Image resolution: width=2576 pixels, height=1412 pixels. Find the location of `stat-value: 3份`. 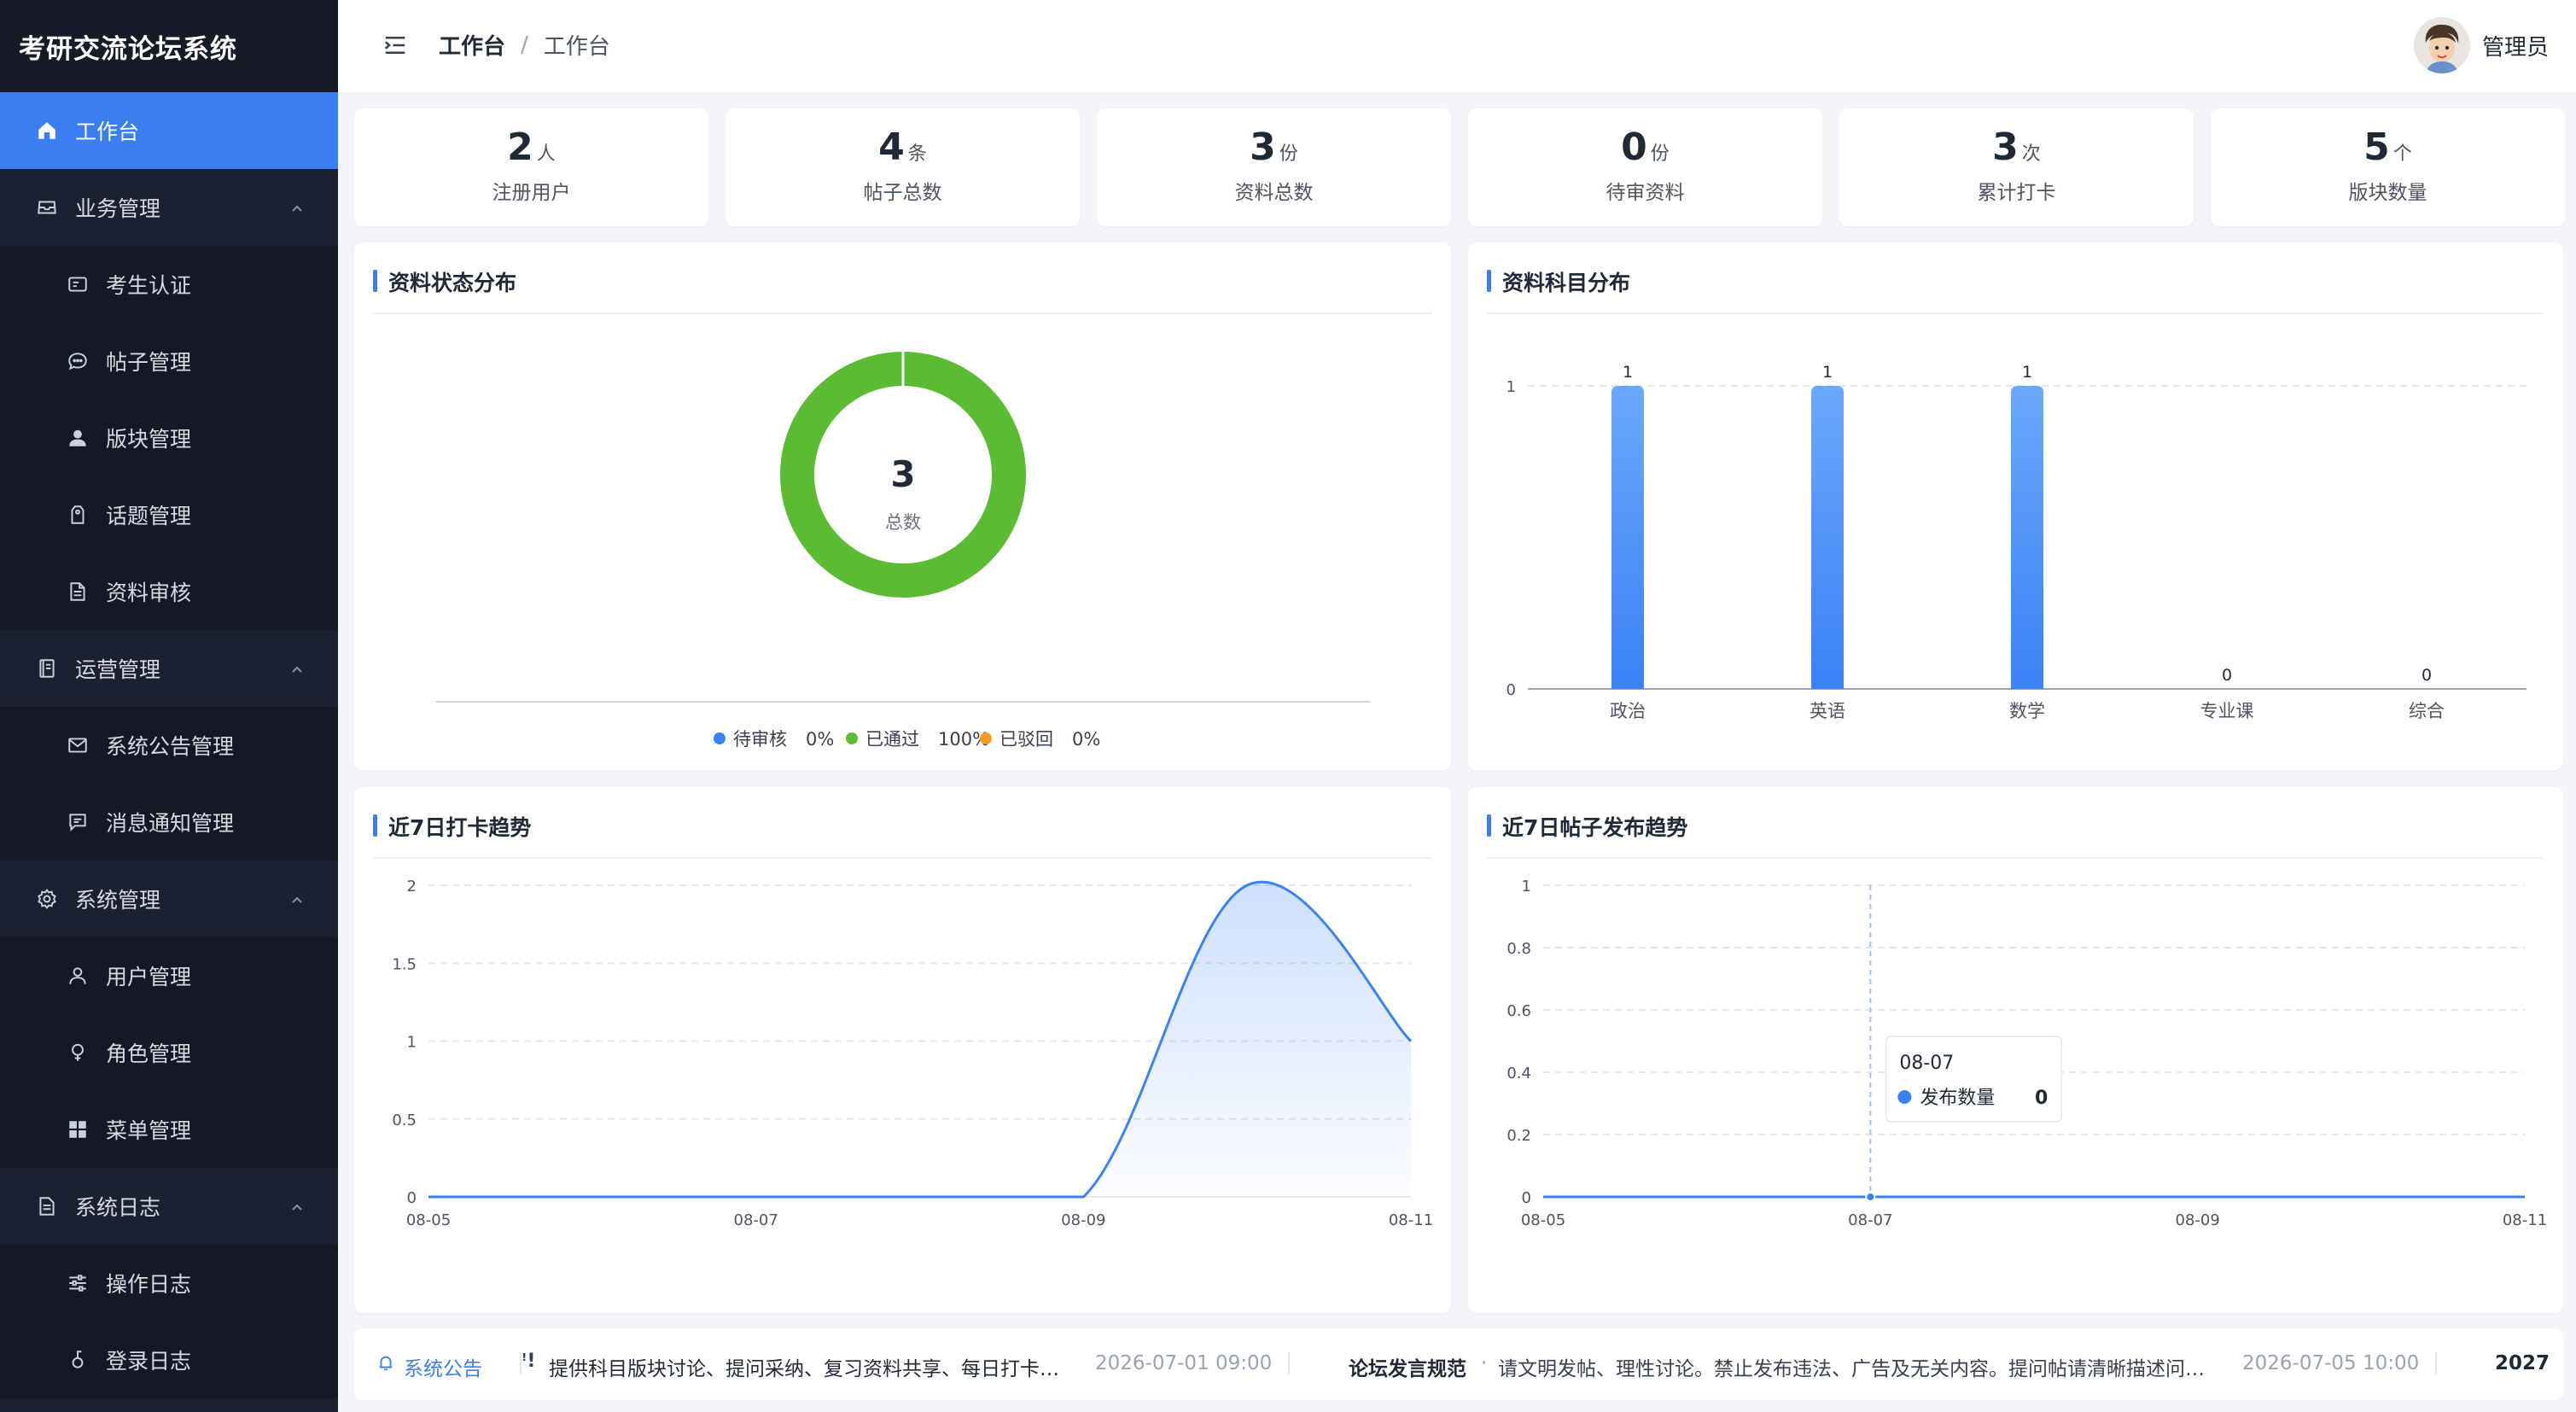

stat-value: 3份 is located at coordinates (1274, 147).